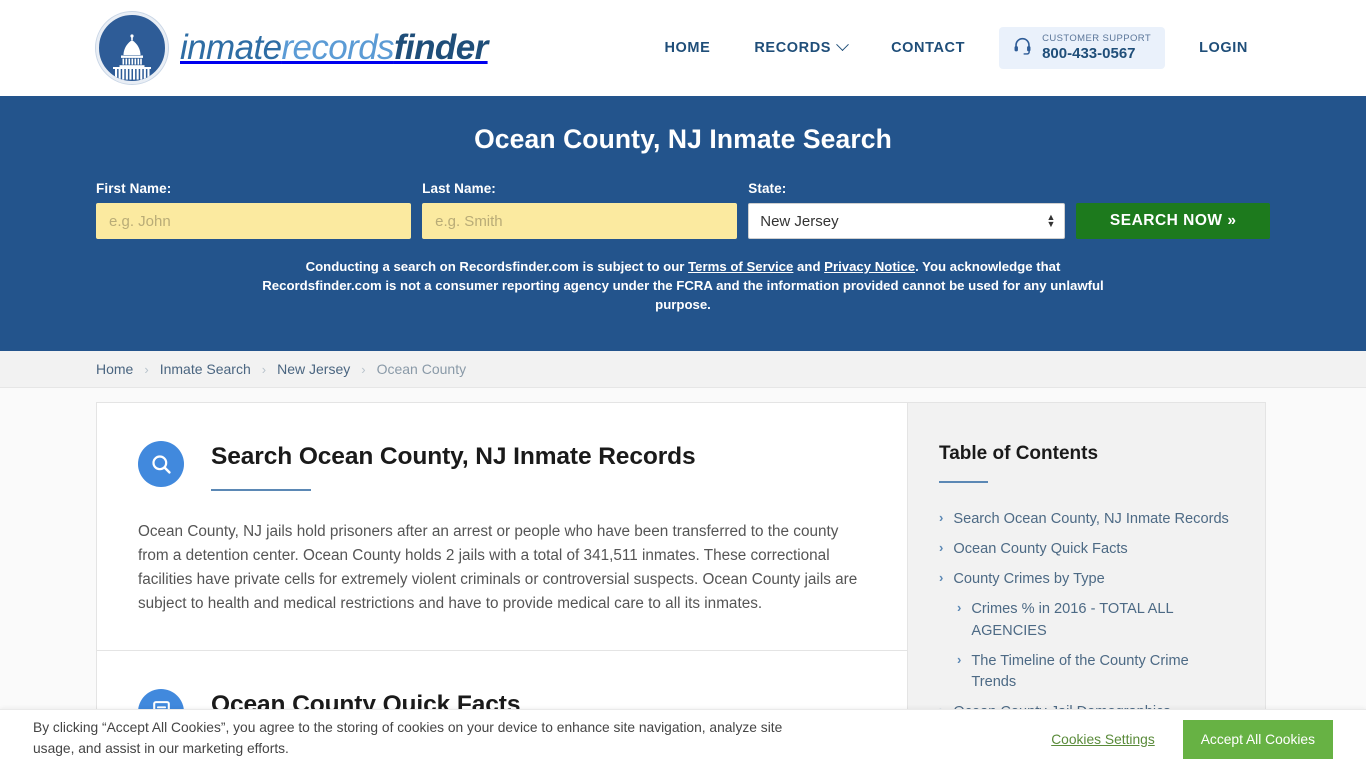 The image size is (1366, 768). I want to click on nav-item-contact: CONTACT, so click(928, 48).